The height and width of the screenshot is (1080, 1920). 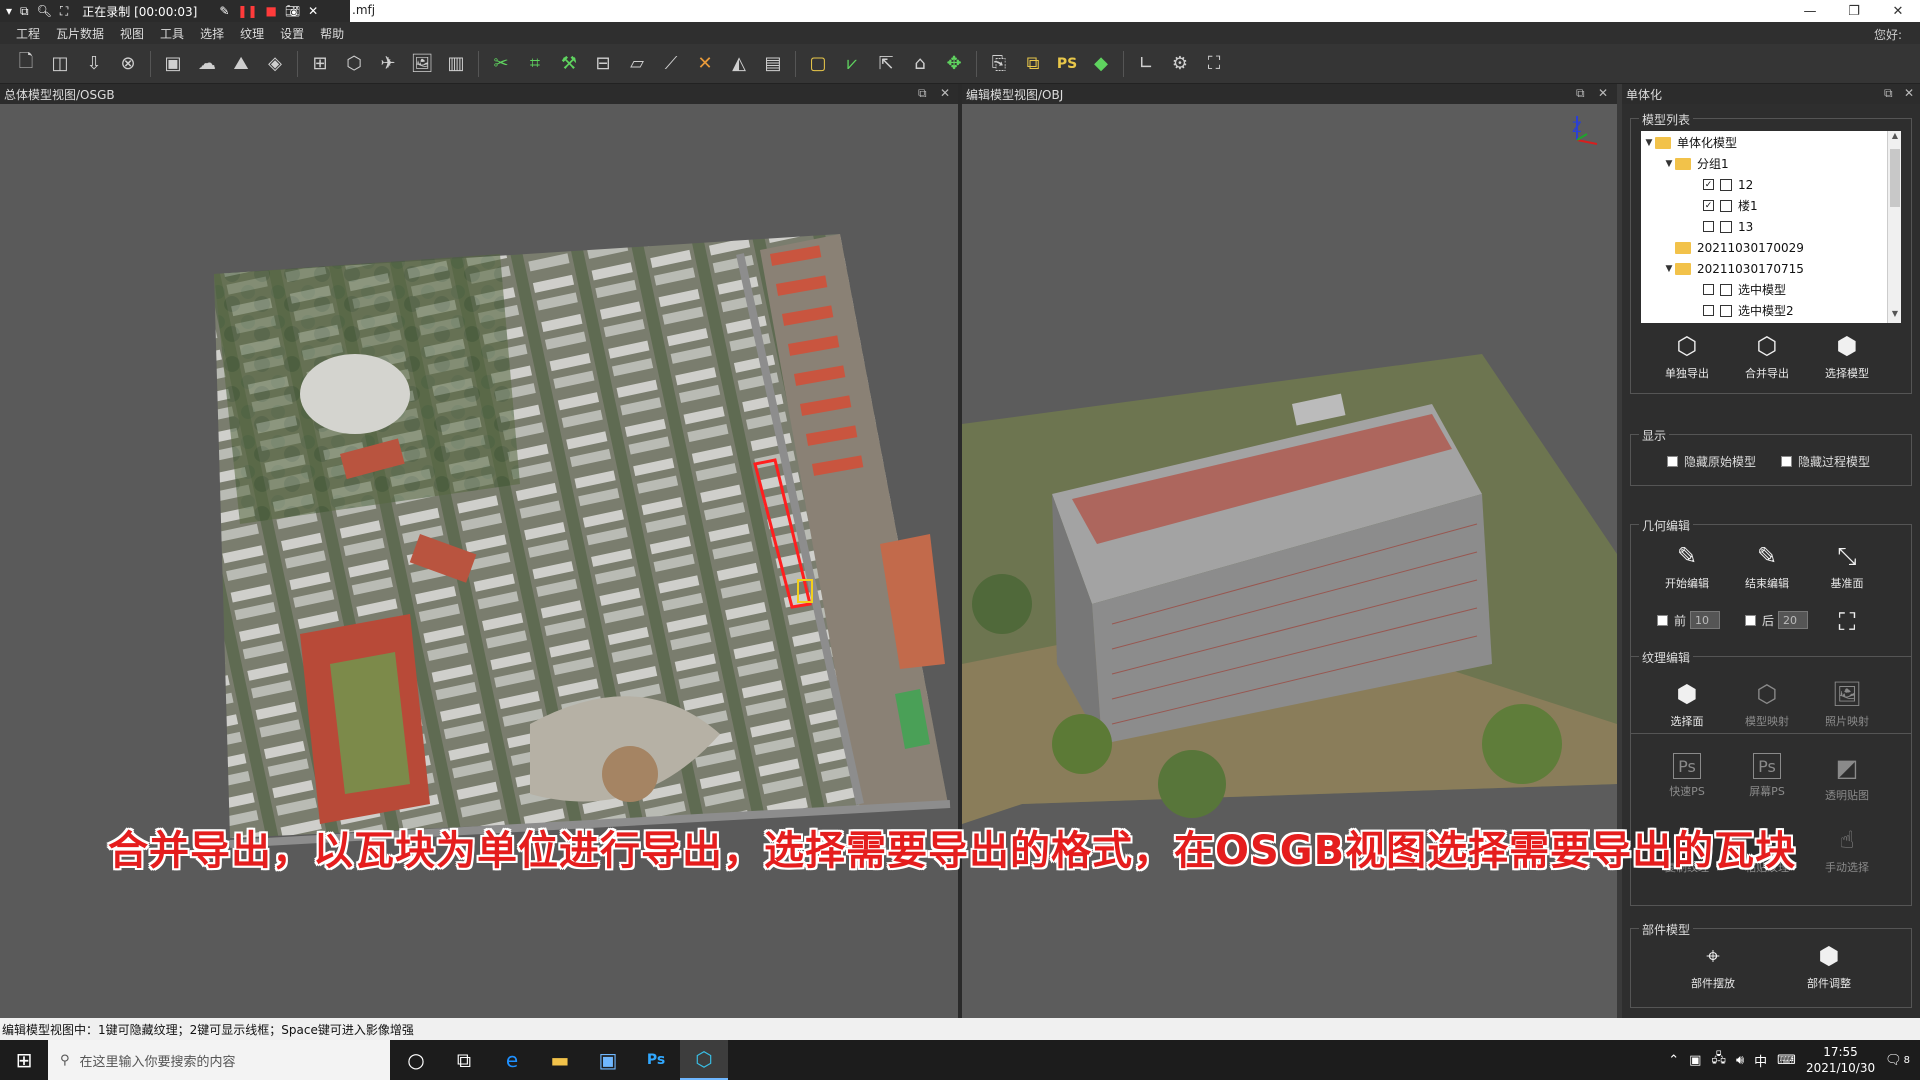 What do you see at coordinates (739, 64) in the screenshot?
I see `fill-icon: ◭` at bounding box center [739, 64].